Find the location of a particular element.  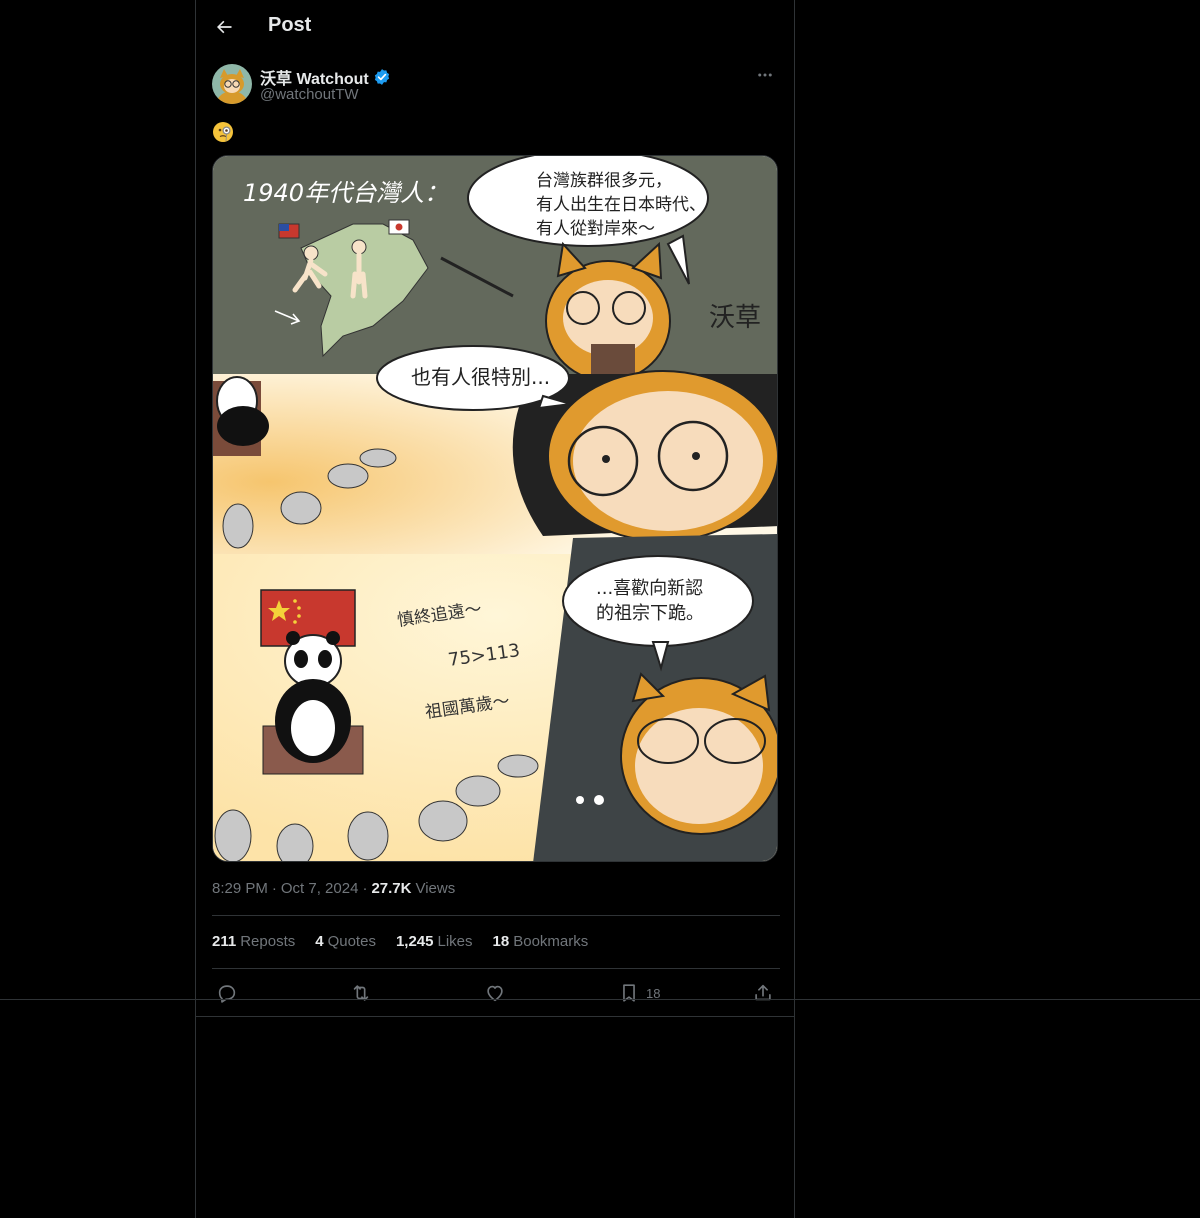

panel1-bubble-line2: 有人出生在日本時代、 is located at coordinates (621, 205).